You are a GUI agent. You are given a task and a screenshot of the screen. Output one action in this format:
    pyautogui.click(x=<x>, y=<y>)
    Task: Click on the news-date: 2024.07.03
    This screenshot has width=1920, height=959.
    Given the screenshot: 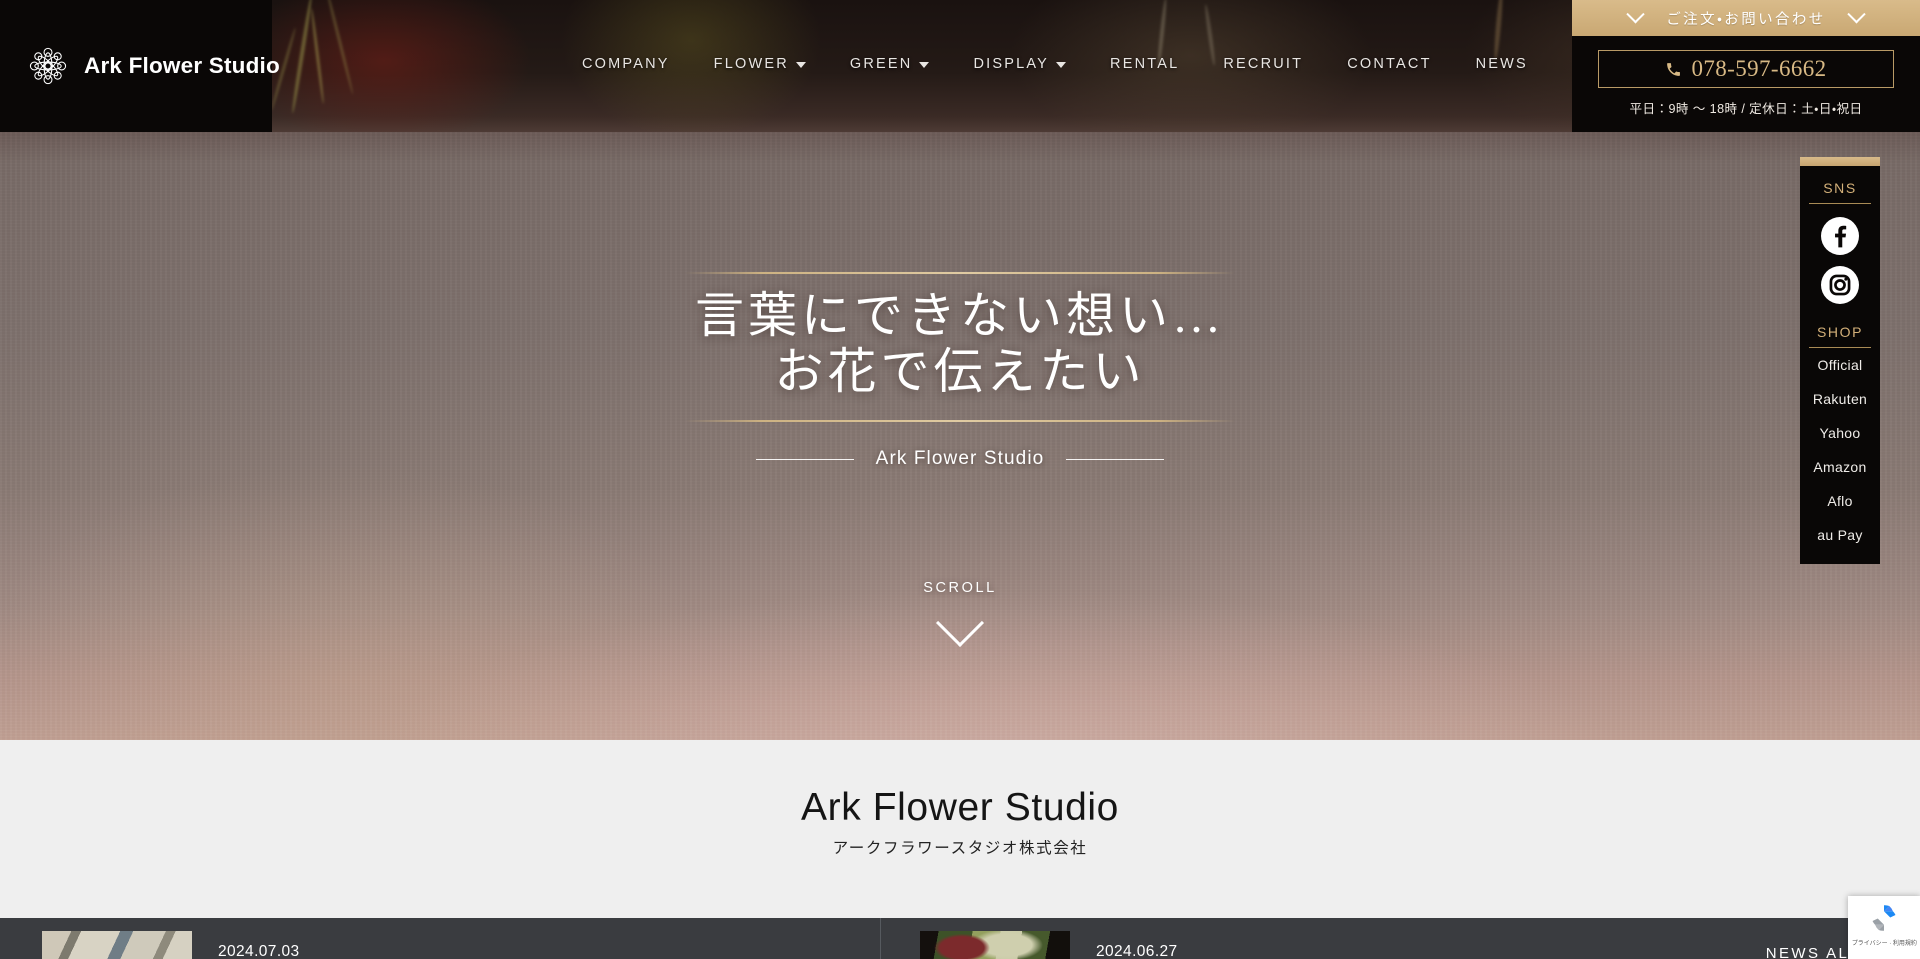 What is the action you would take?
    pyautogui.click(x=259, y=951)
    